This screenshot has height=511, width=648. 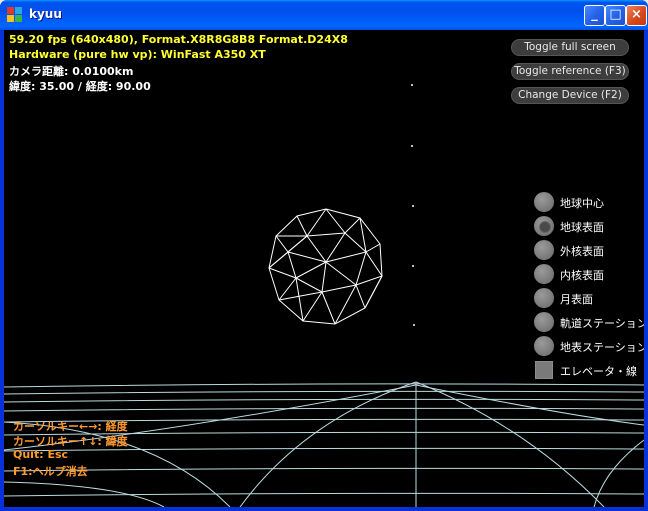 I want to click on change-device-button: Change Device (F2), so click(x=570, y=95).